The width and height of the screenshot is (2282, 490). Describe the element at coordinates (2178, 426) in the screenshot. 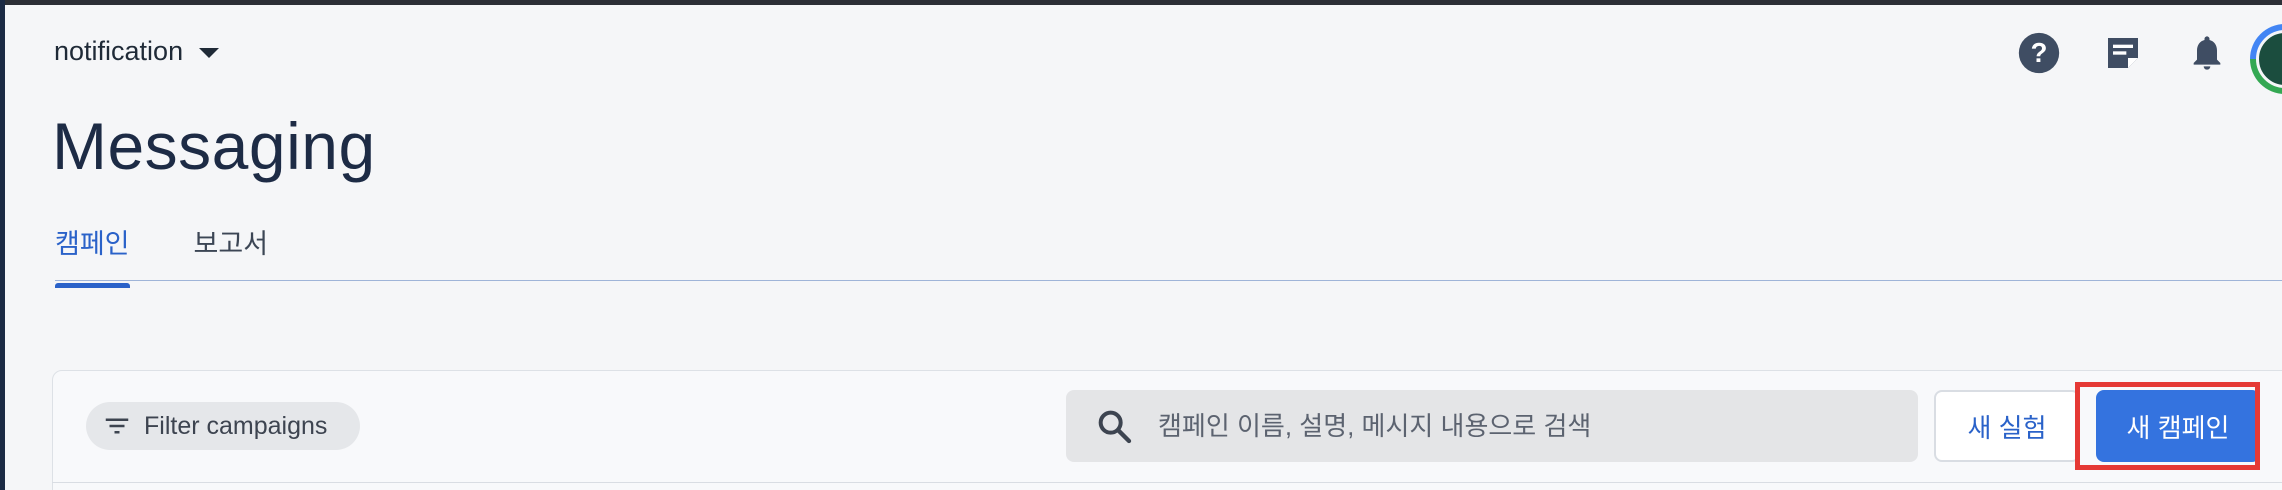

I see `new-campaign-button: 새 캠페인` at that location.